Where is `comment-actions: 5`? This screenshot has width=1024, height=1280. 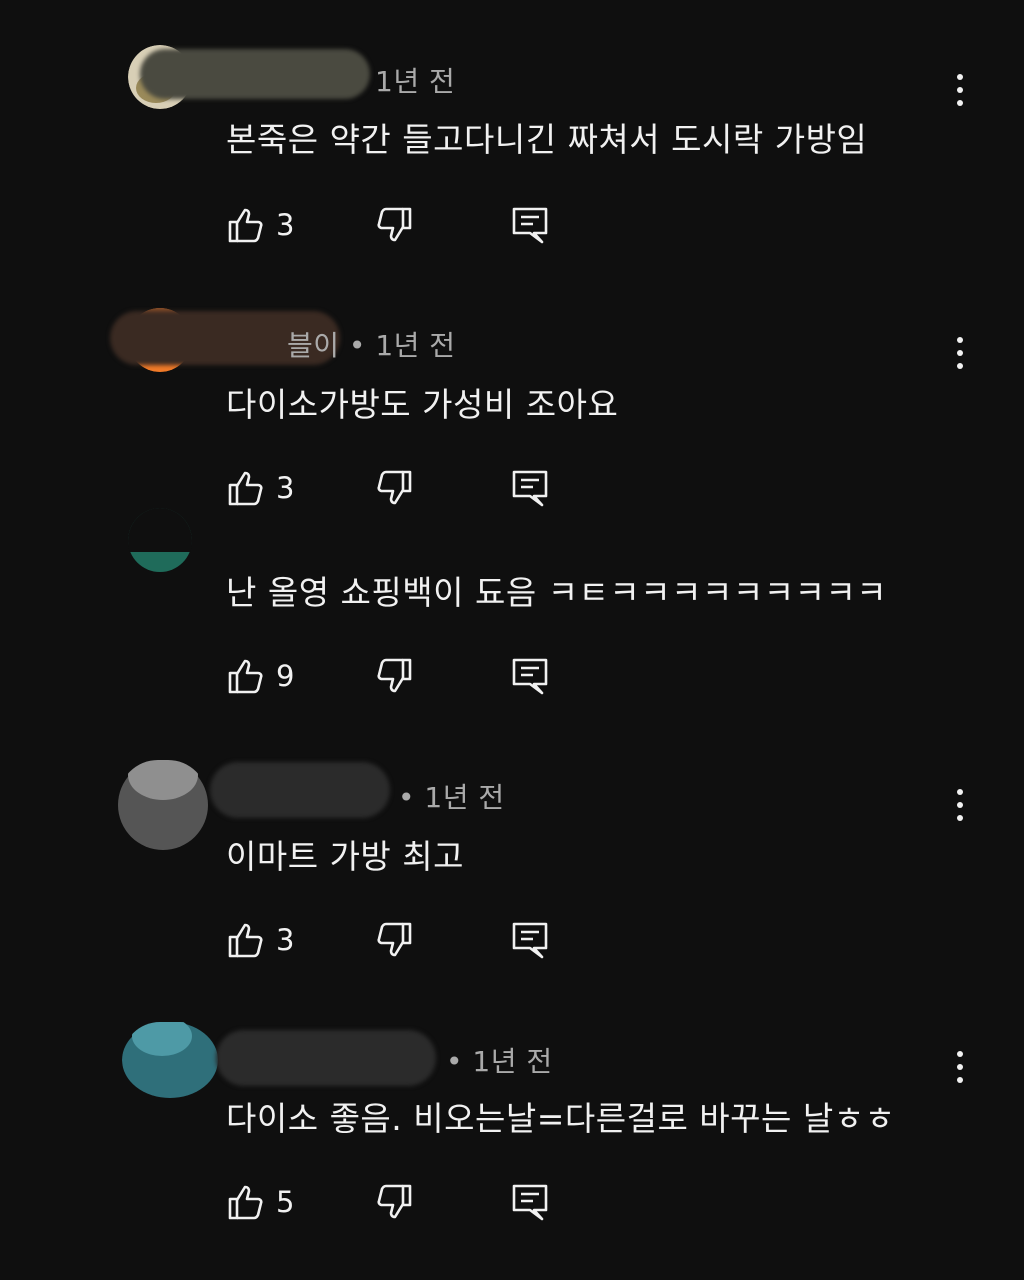 comment-actions: 5 is located at coordinates (396, 1202).